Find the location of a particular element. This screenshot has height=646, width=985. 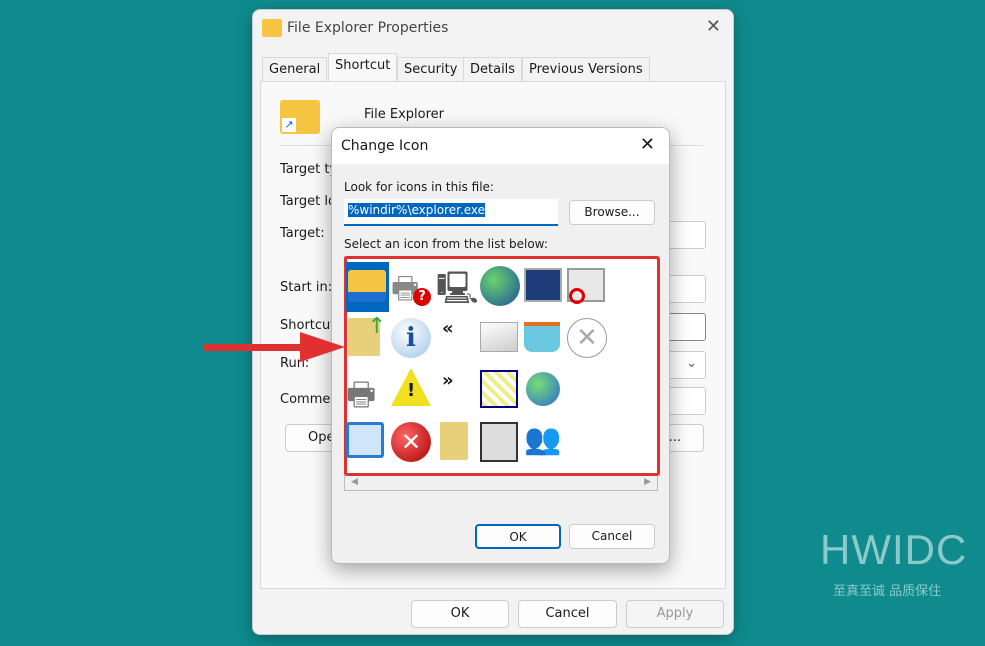

rewind-icon: « is located at coordinates (462, 338).